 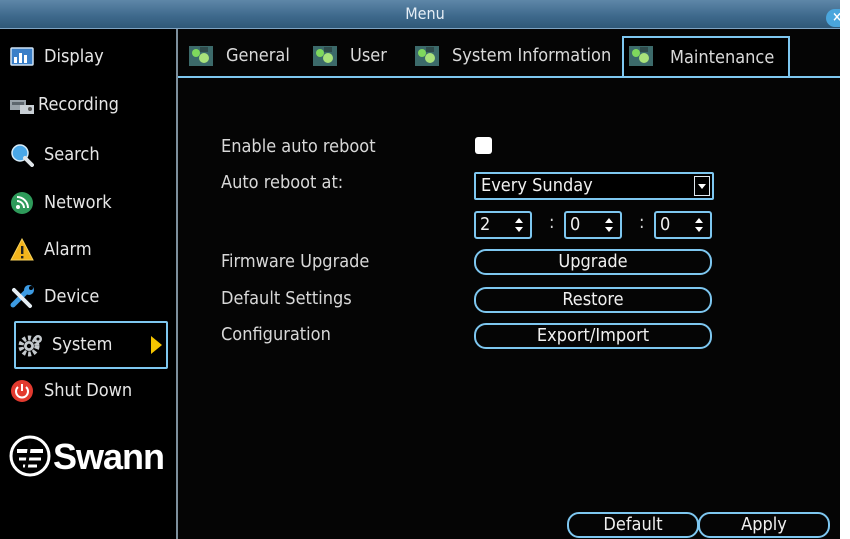 I want to click on tab-general: General, so click(x=239, y=56).